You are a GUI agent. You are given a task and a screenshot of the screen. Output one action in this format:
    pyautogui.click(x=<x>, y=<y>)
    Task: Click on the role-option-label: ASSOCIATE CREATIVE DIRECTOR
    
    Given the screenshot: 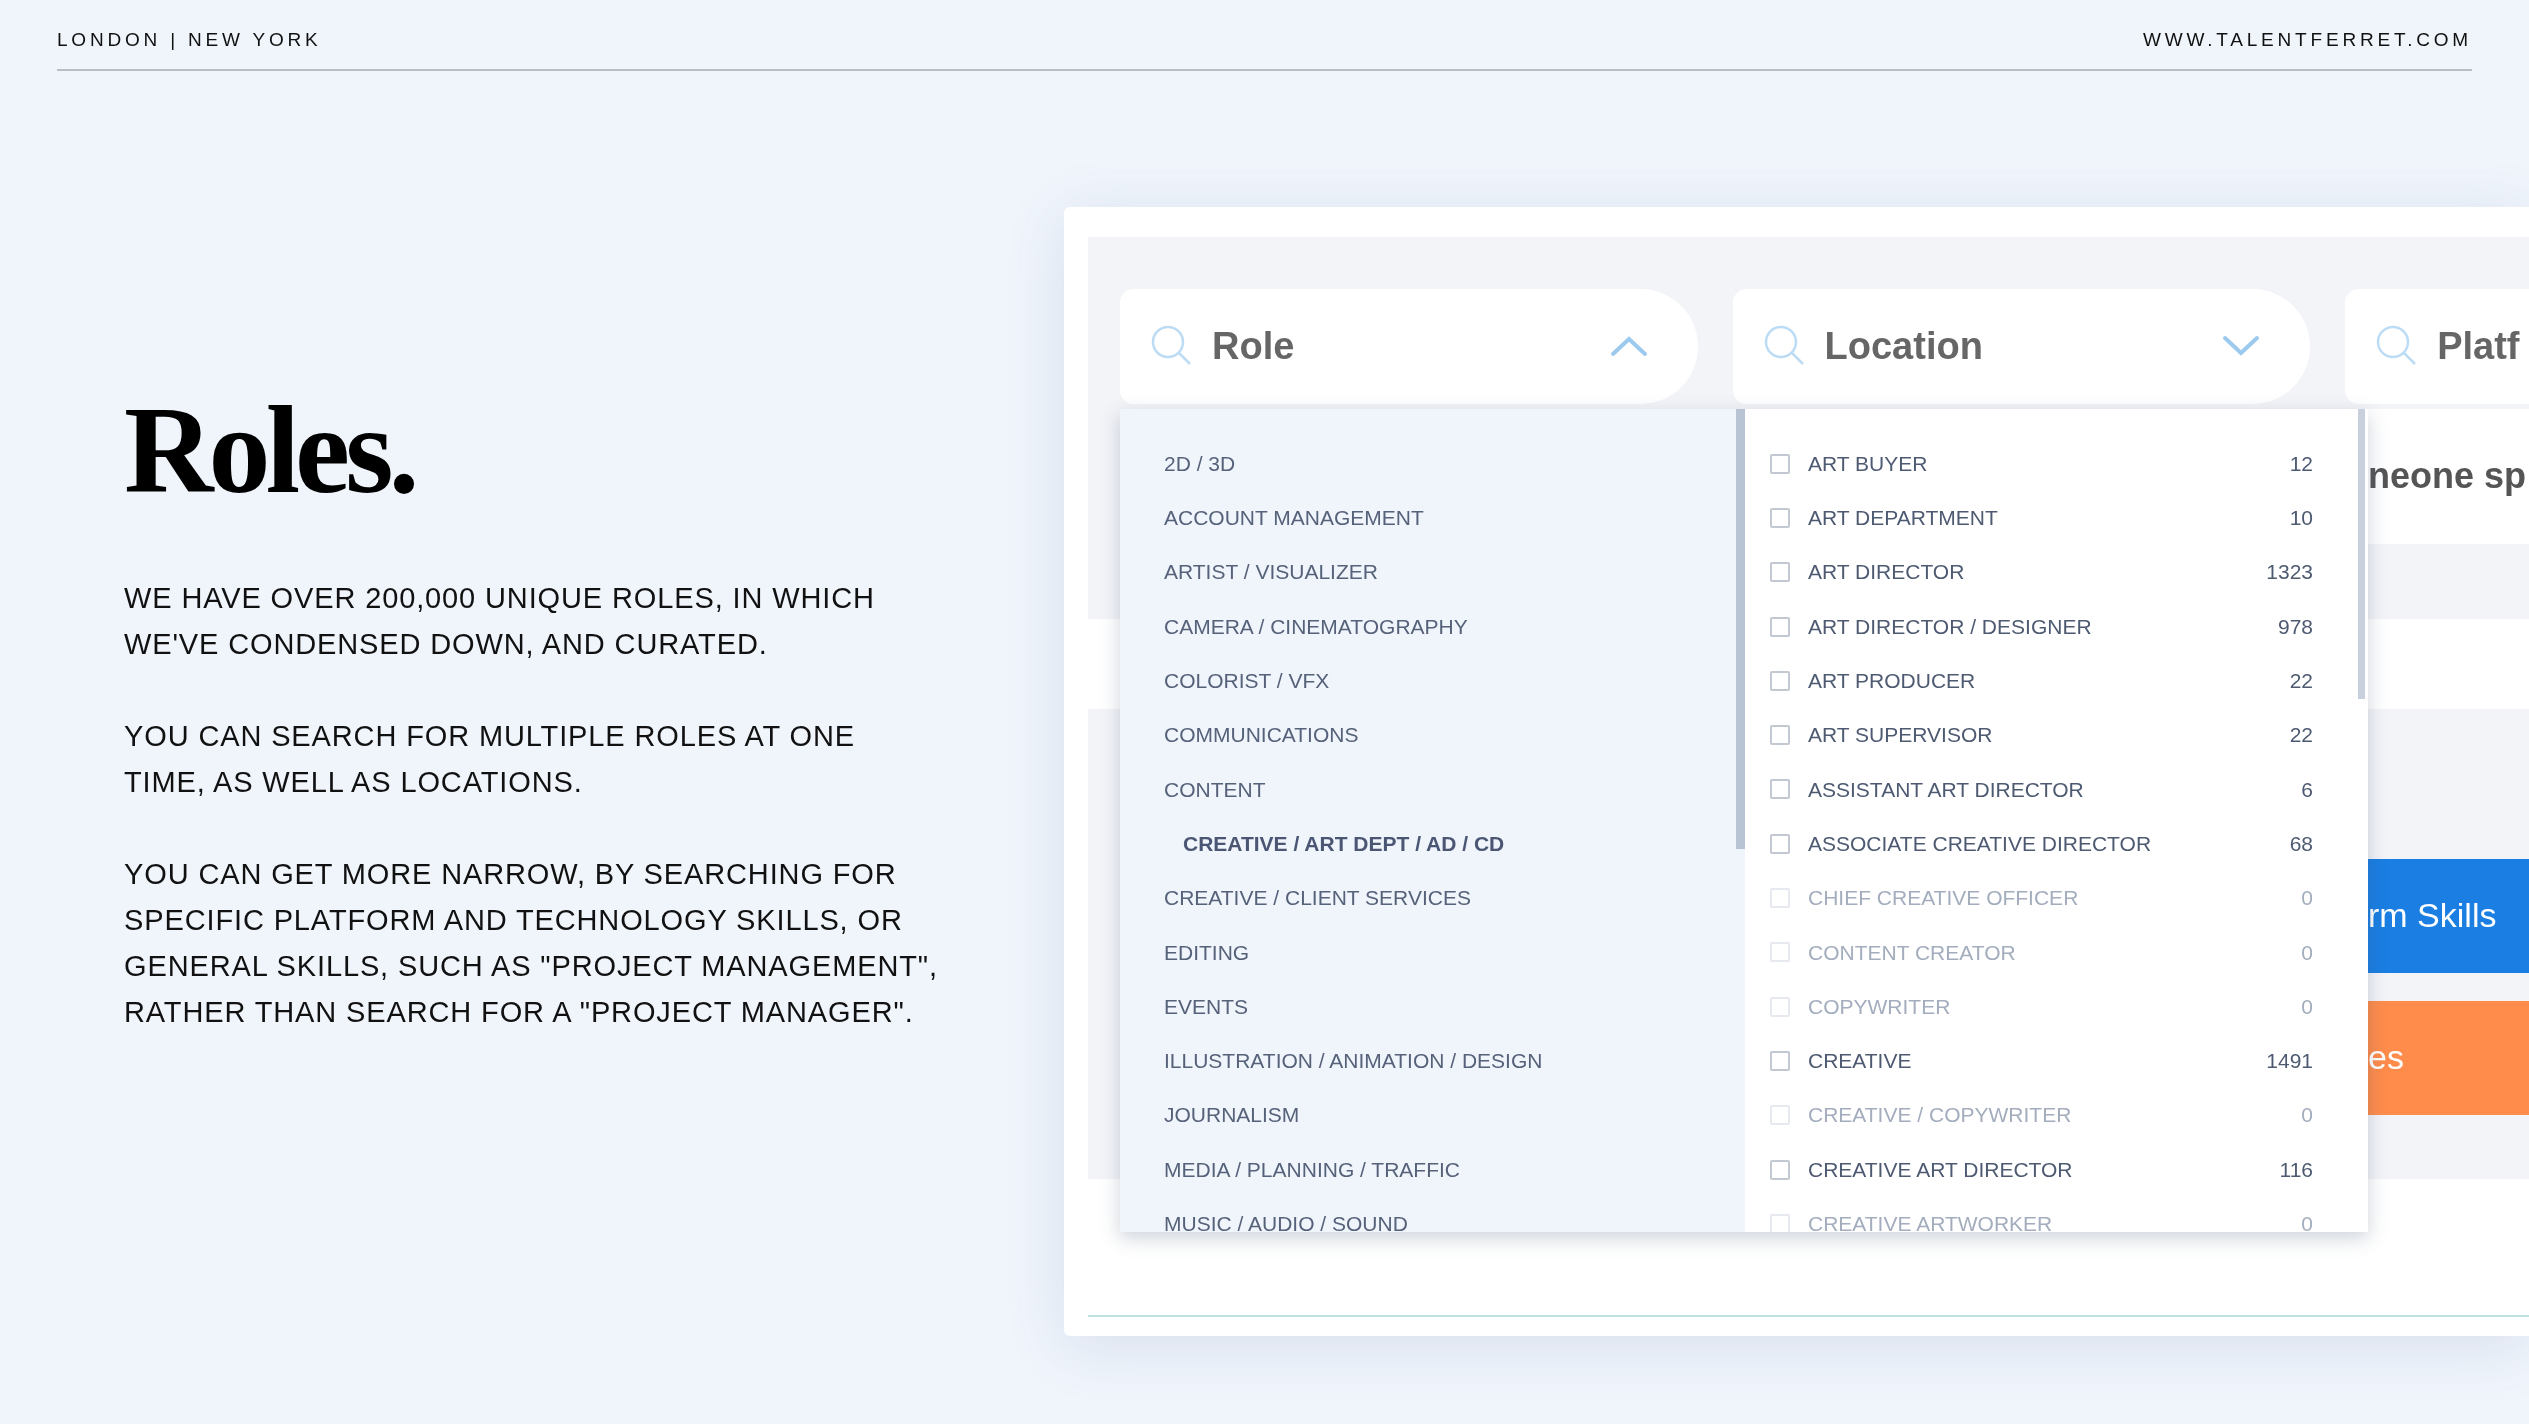 What is the action you would take?
    pyautogui.click(x=1980, y=843)
    